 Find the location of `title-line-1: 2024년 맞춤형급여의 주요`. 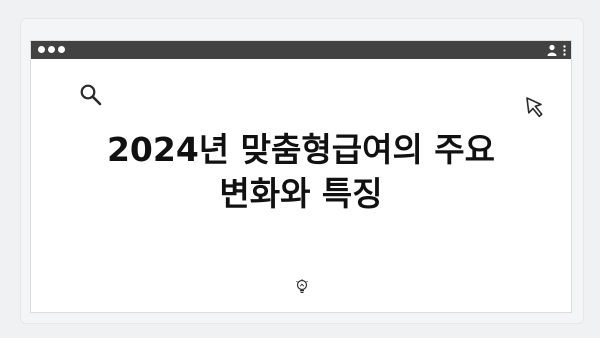

title-line-1: 2024년 맞춤형급여의 주요 is located at coordinates (301, 149).